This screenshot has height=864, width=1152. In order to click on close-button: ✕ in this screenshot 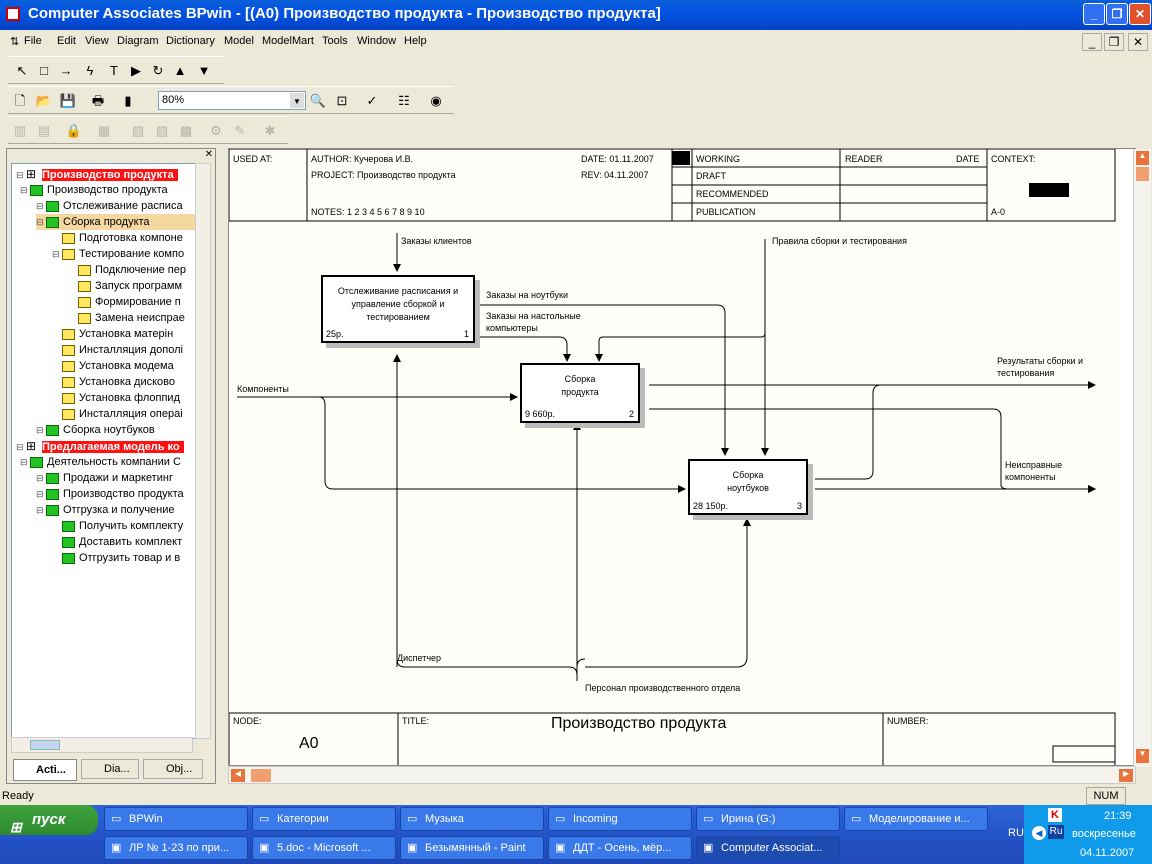, I will do `click(1140, 14)`.